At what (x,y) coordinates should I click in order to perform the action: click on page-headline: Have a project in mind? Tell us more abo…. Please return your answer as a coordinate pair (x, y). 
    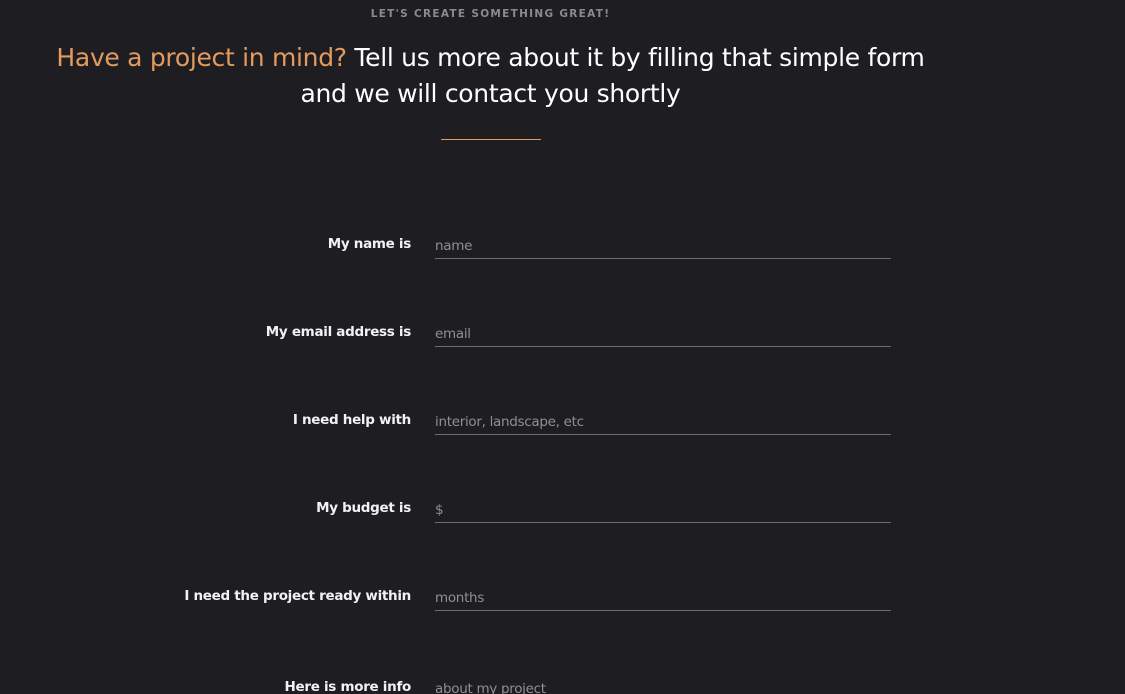
    Looking at the image, I should click on (490, 76).